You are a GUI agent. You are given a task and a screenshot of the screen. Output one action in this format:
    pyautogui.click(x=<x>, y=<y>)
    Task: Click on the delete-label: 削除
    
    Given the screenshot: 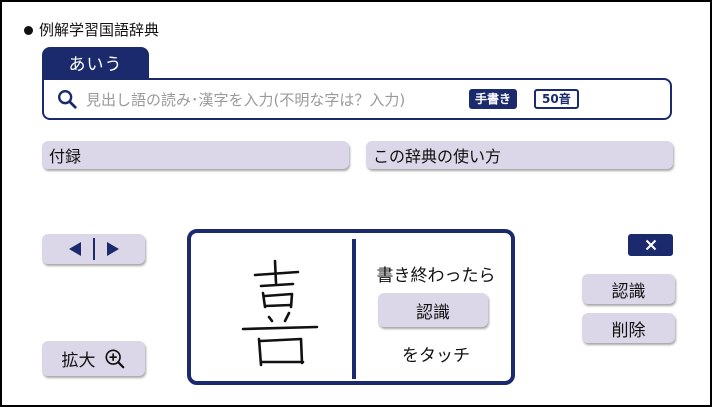 What is the action you would take?
    pyautogui.click(x=628, y=330)
    